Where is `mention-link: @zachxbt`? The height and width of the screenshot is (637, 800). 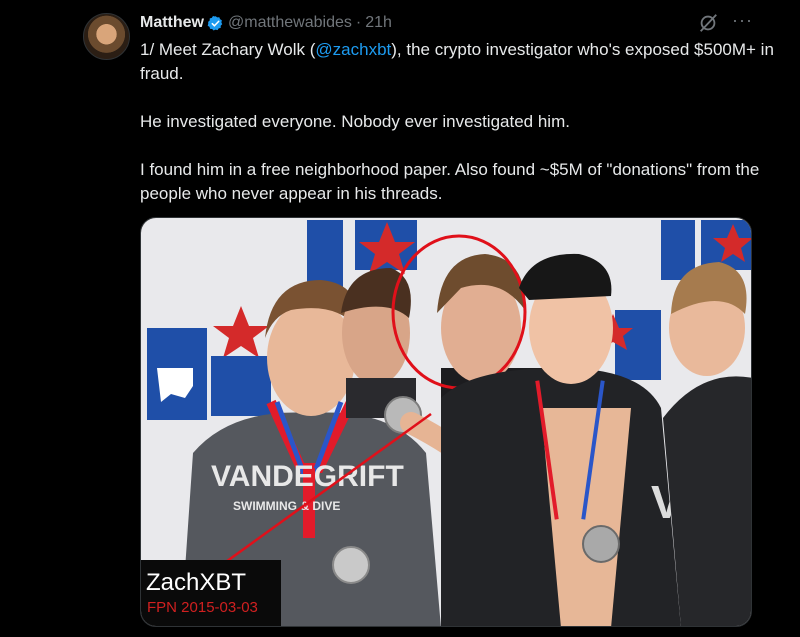 mention-link: @zachxbt is located at coordinates (353, 49).